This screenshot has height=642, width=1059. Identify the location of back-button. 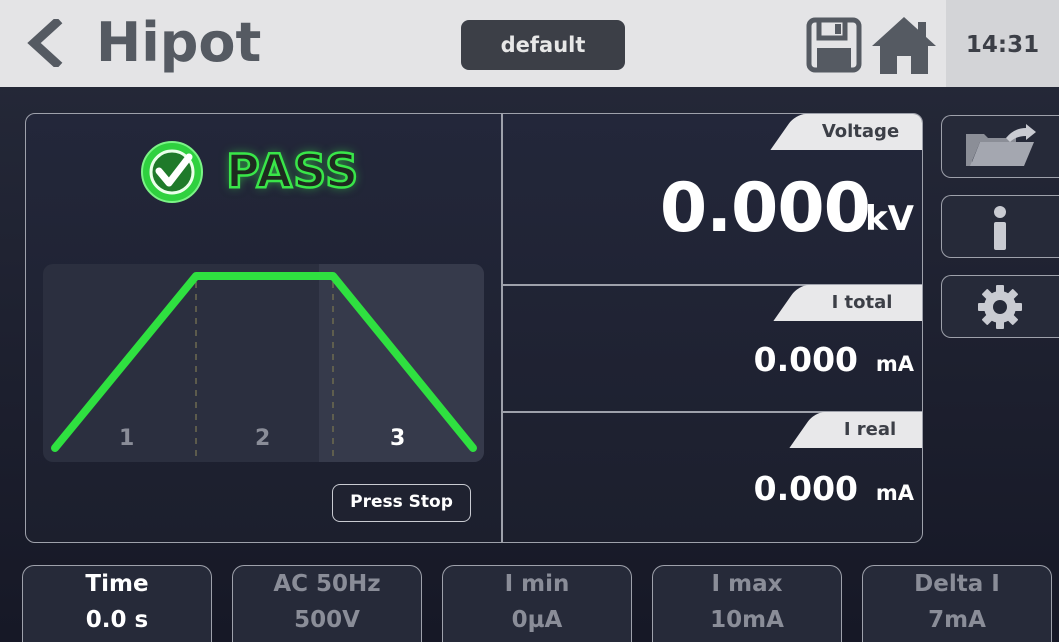
(44, 43).